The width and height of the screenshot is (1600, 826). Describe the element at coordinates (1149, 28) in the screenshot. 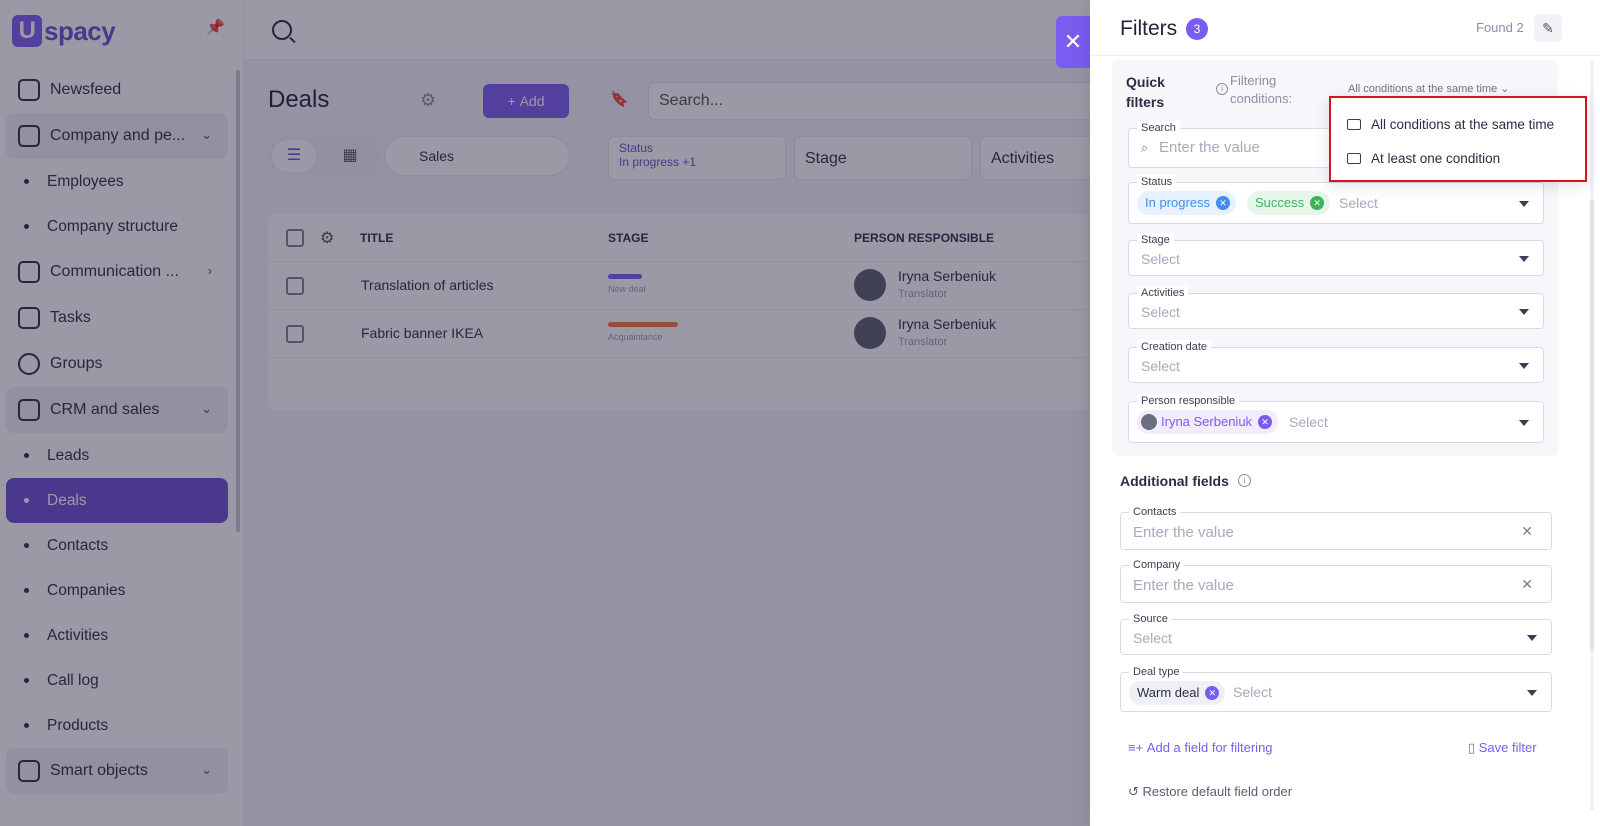

I see `drawer-title: Filters` at that location.